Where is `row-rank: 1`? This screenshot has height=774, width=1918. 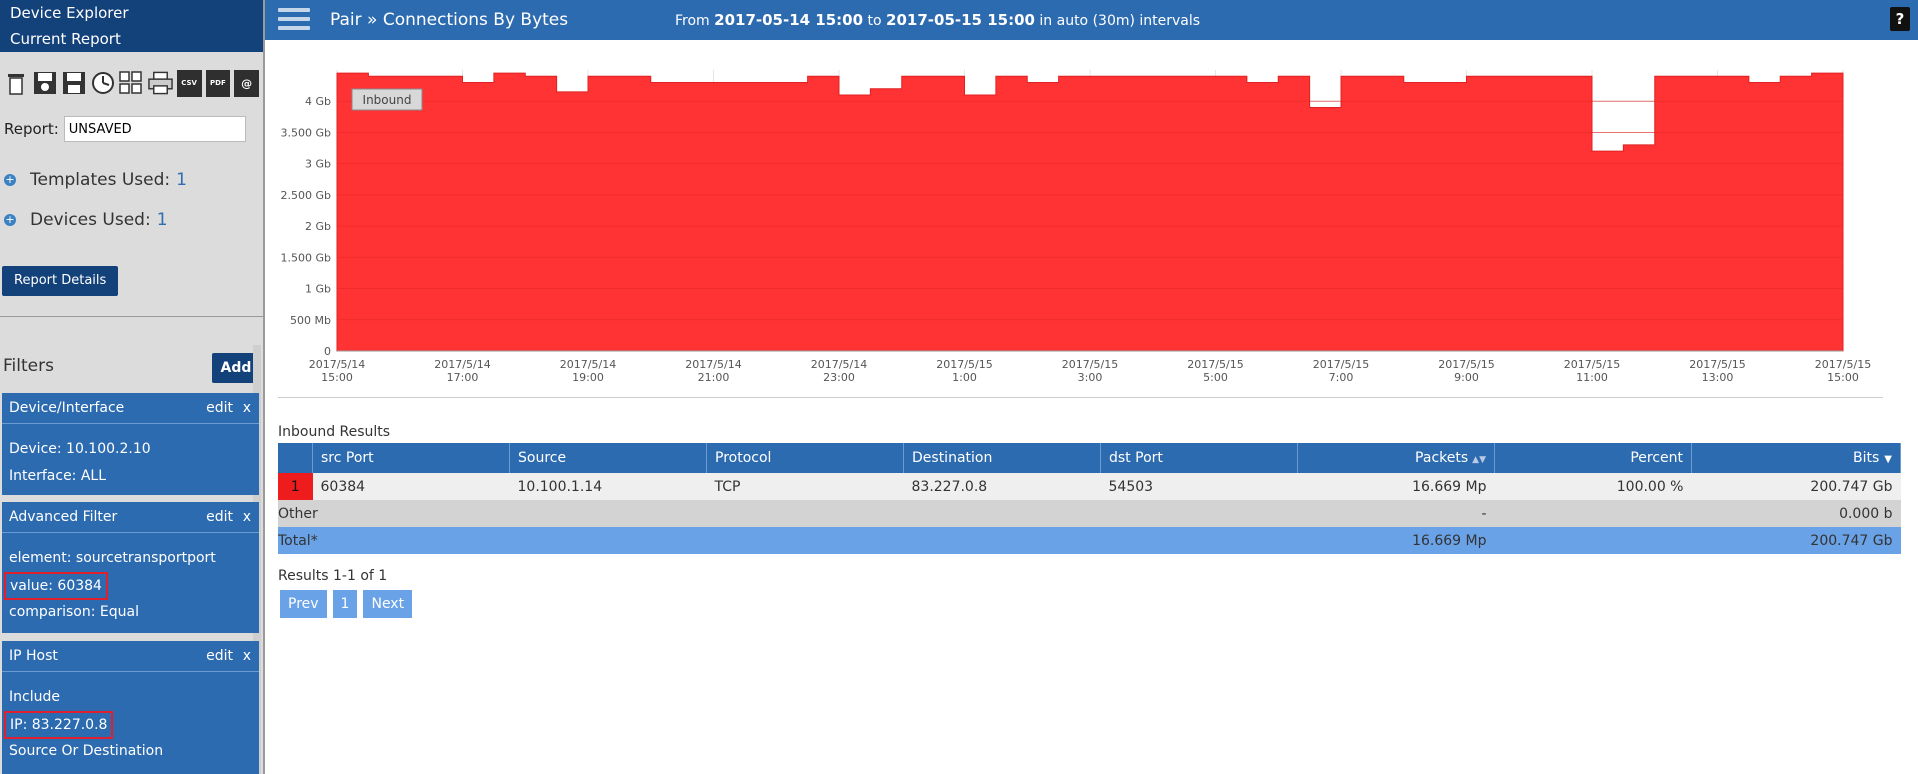
row-rank: 1 is located at coordinates (295, 486).